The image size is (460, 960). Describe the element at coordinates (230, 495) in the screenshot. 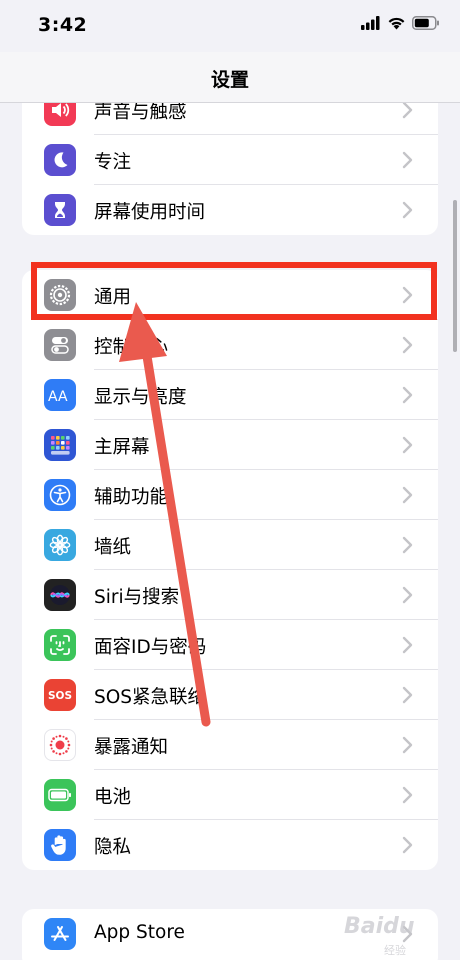

I see `settings-row-accessibility: 辅助功能` at that location.